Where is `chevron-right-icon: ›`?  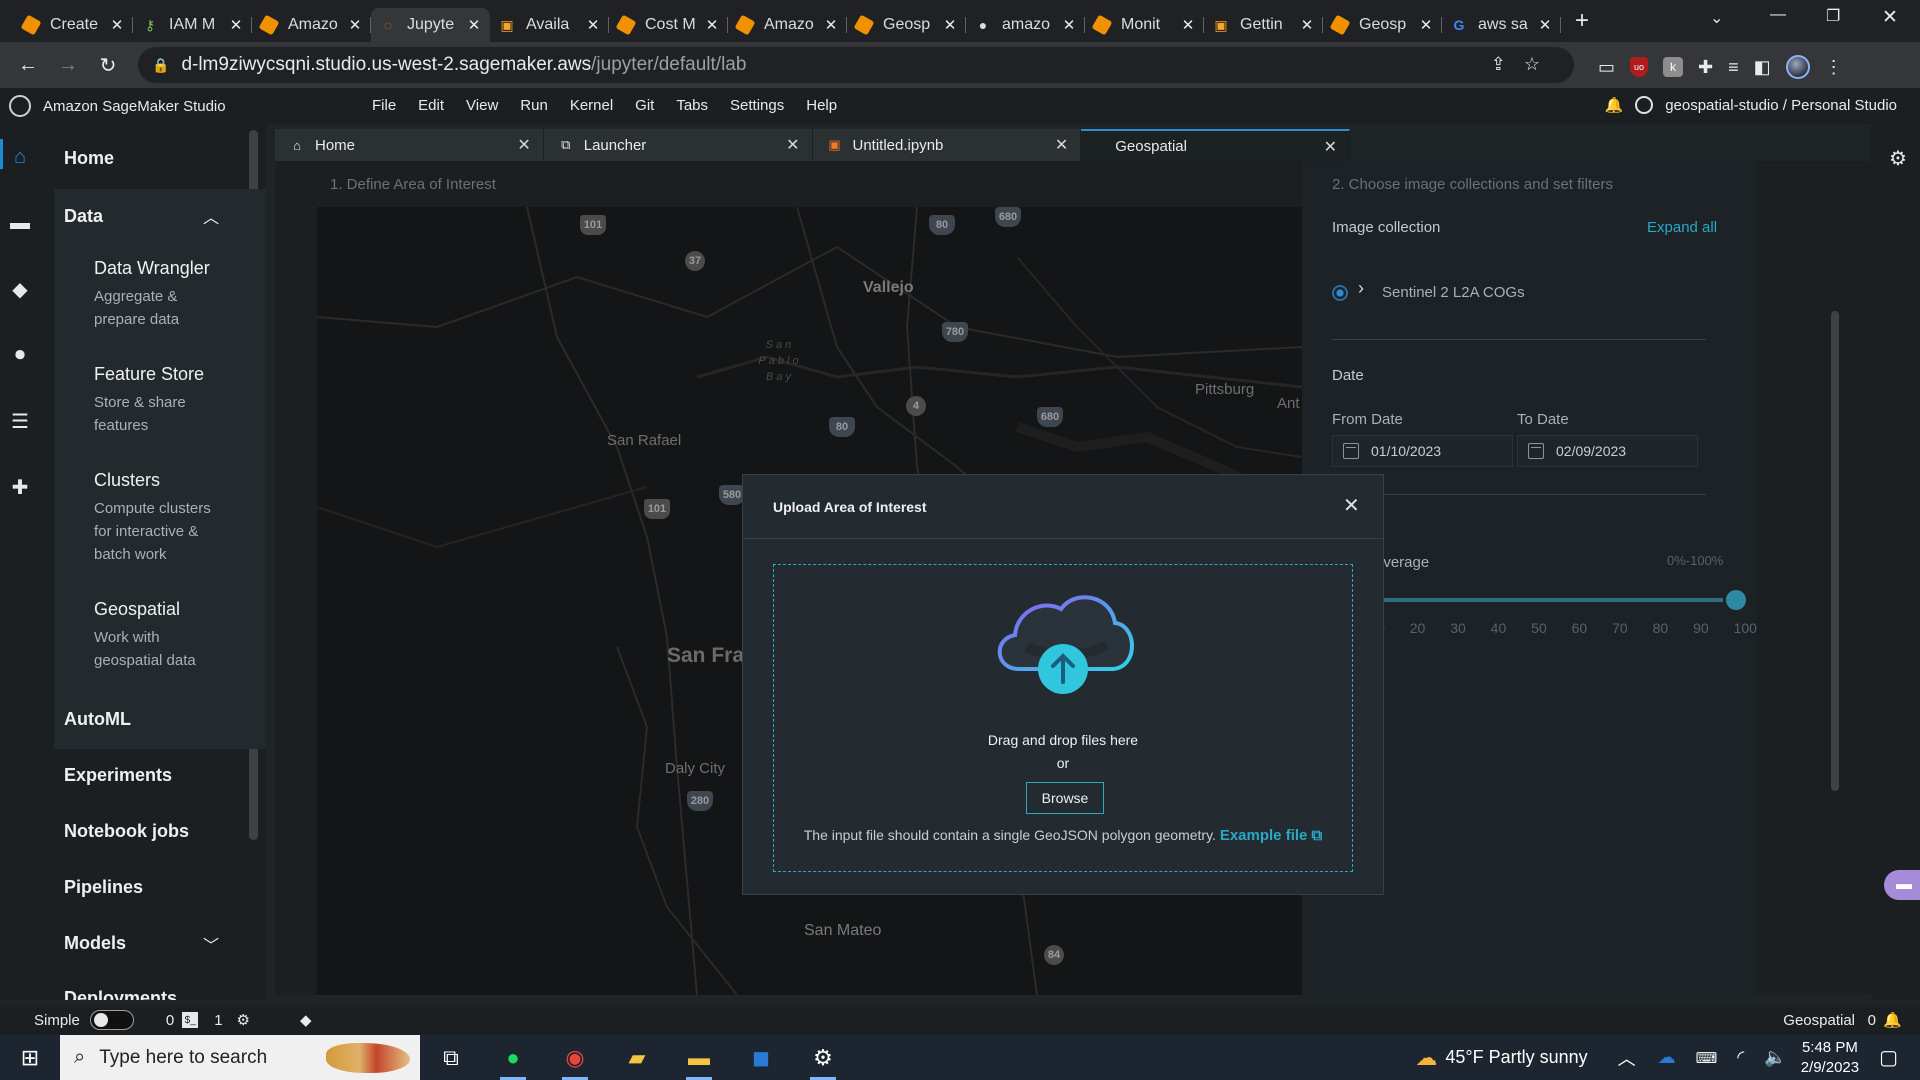 chevron-right-icon: › is located at coordinates (1361, 288).